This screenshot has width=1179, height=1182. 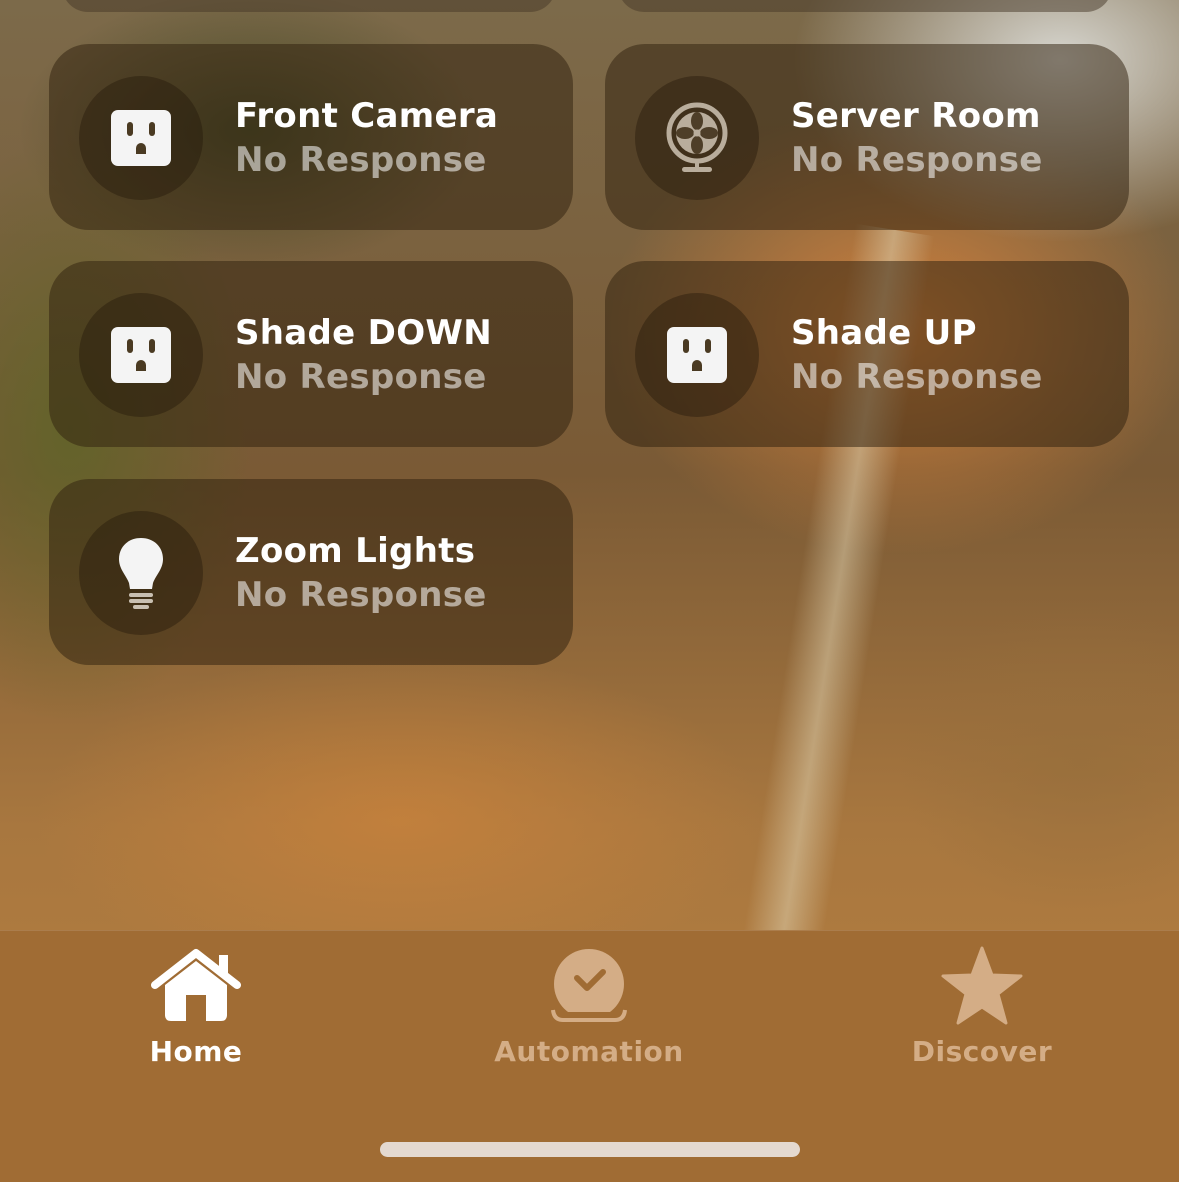 I want to click on accessory-tile-front-camera: Front Camera No Response, so click(x=311, y=137).